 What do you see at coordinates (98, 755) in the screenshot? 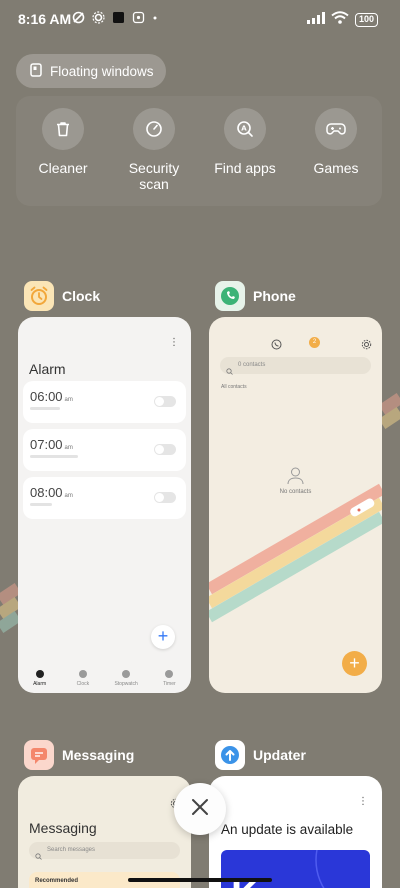
I see `messaging-app-name: Messaging` at bounding box center [98, 755].